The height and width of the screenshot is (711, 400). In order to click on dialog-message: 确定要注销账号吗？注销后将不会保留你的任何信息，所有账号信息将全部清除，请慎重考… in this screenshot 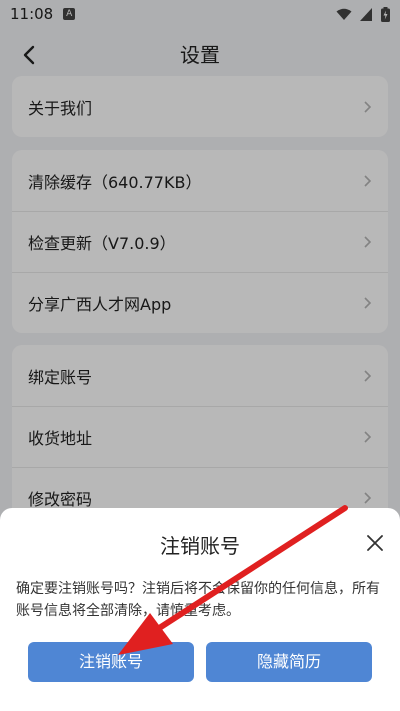, I will do `click(198, 600)`.